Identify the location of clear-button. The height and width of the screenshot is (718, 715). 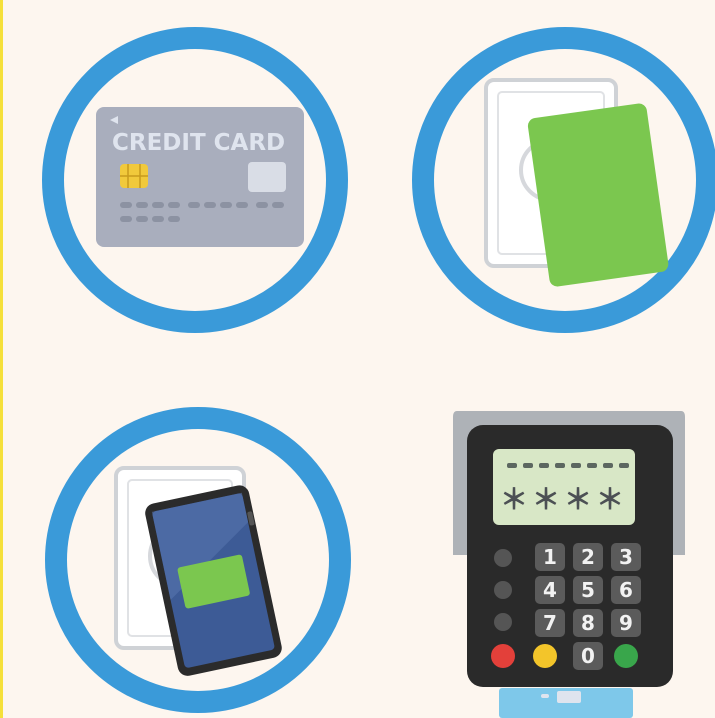
(545, 656).